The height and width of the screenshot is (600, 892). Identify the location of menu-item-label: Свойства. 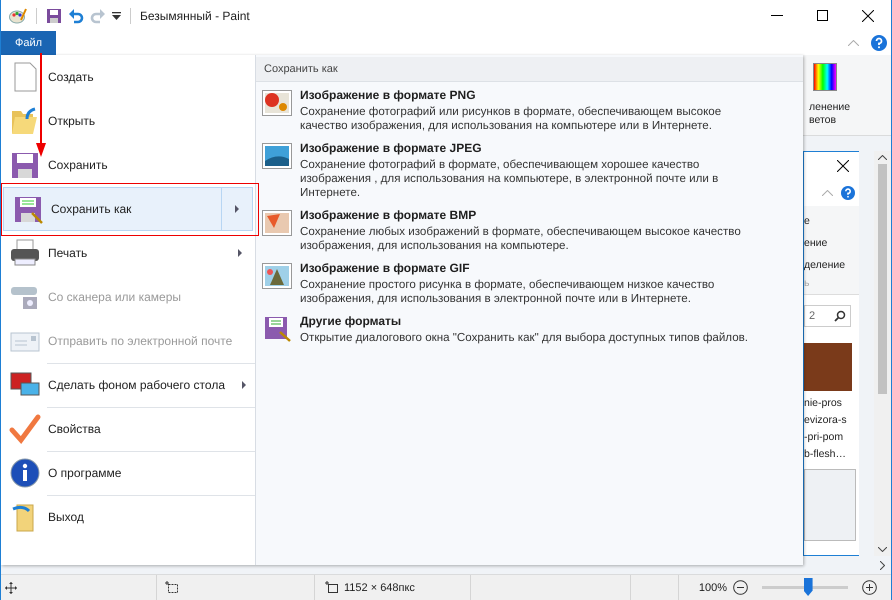
(74, 429).